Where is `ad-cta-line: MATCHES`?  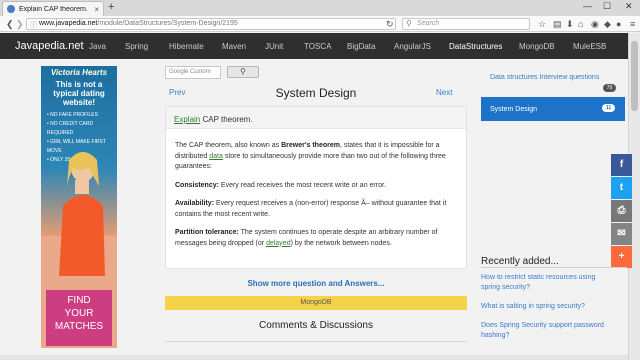
ad-cta-line: MATCHES is located at coordinates (79, 326).